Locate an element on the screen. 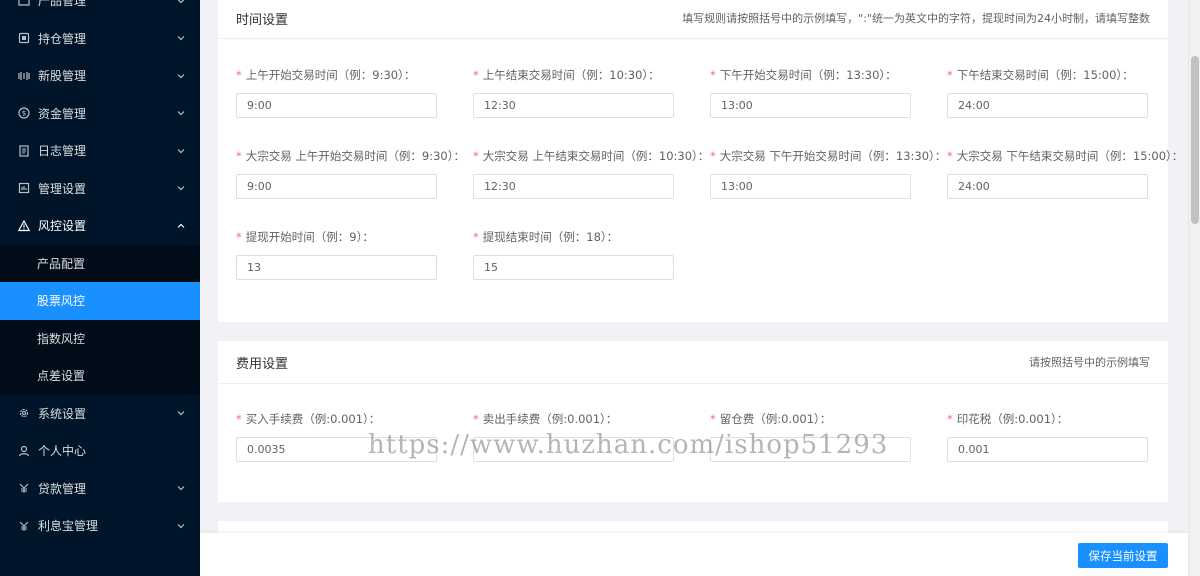 The image size is (1200, 576). sidebar-item-label: 贷款管理 is located at coordinates (62, 488).